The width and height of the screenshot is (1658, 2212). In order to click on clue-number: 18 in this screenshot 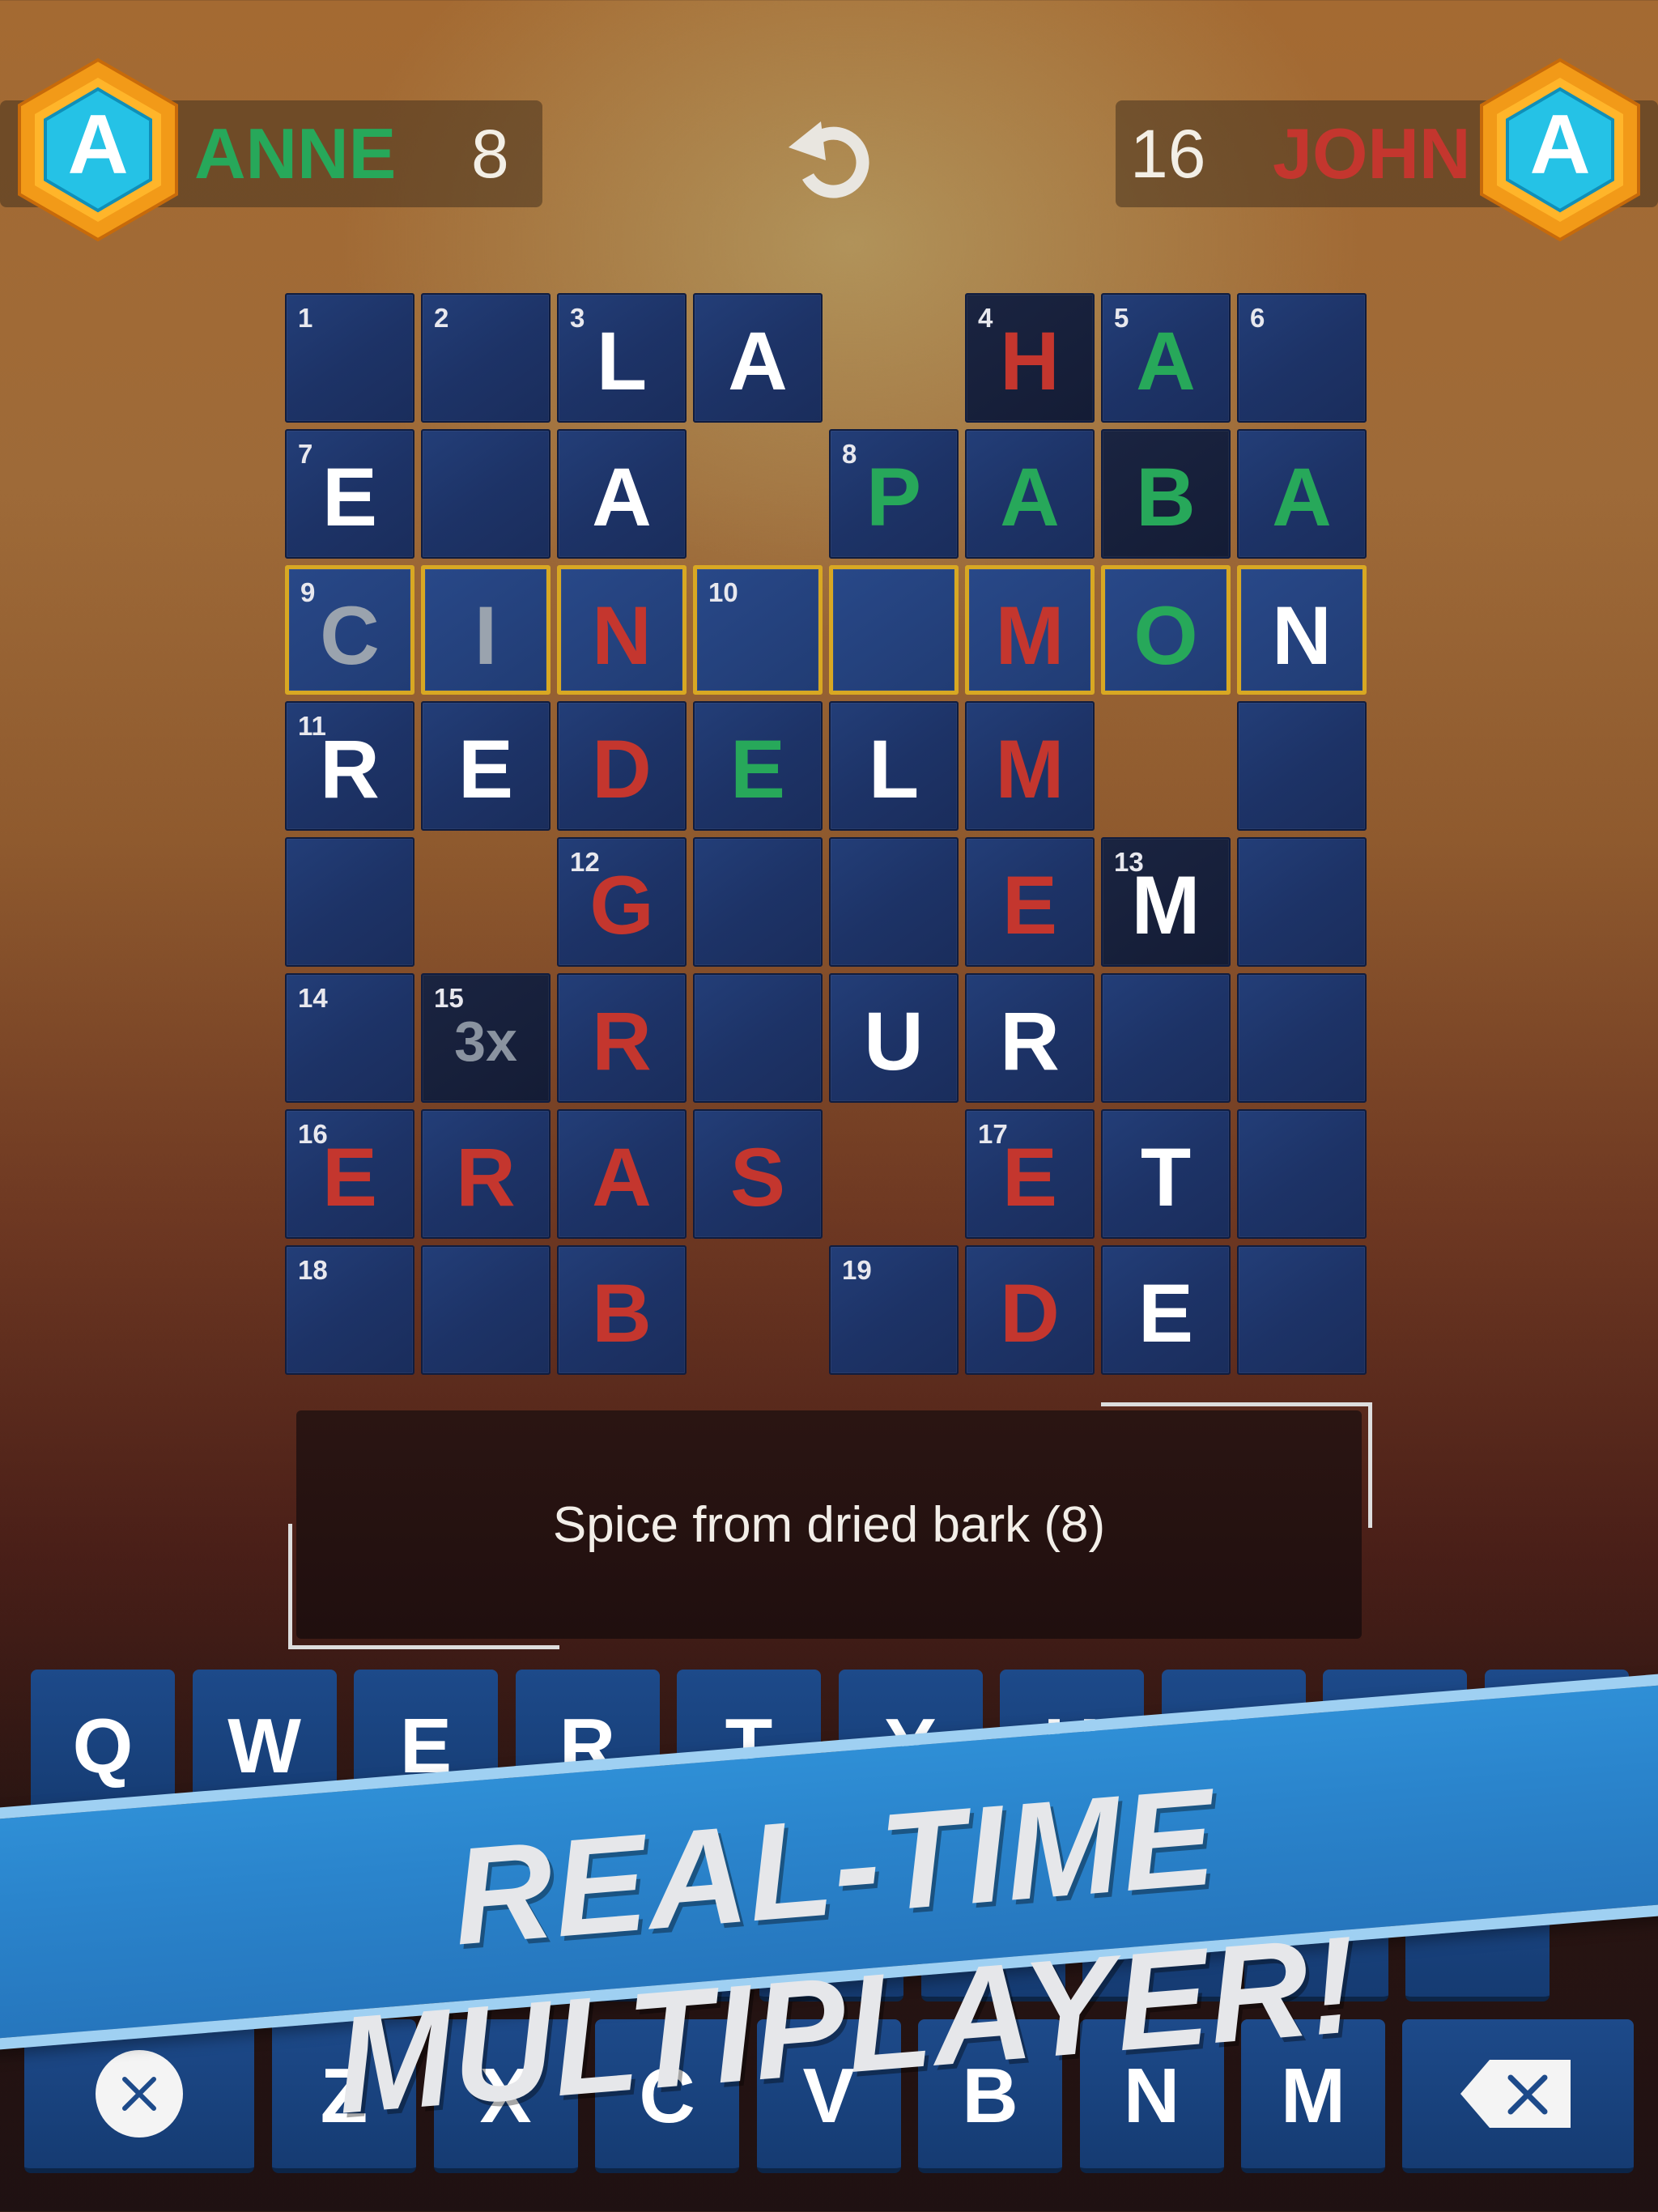, I will do `click(313, 1270)`.